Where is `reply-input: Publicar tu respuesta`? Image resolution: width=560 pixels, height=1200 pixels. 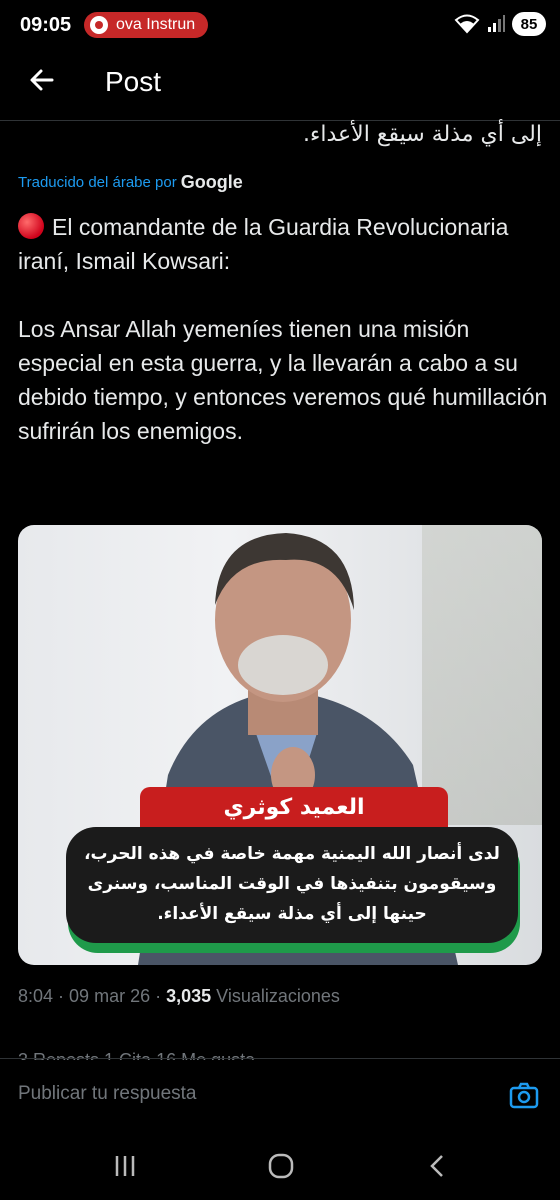 reply-input: Publicar tu respuesta is located at coordinates (107, 1094).